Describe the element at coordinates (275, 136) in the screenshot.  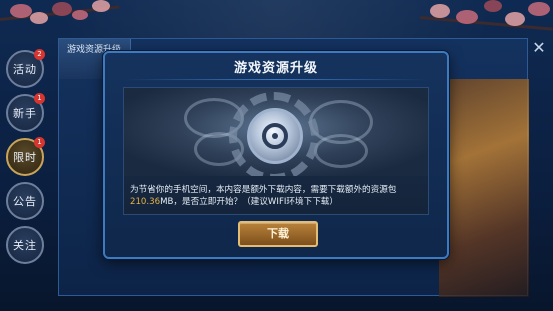
I see `resource-emblem-icon` at that location.